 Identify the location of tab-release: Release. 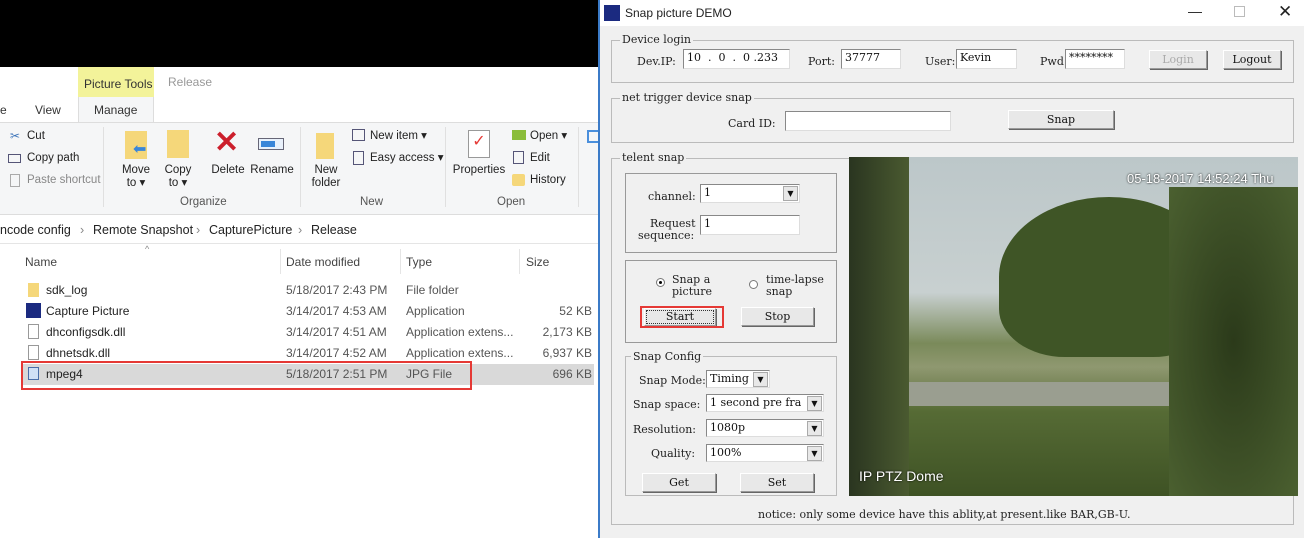
(190, 82).